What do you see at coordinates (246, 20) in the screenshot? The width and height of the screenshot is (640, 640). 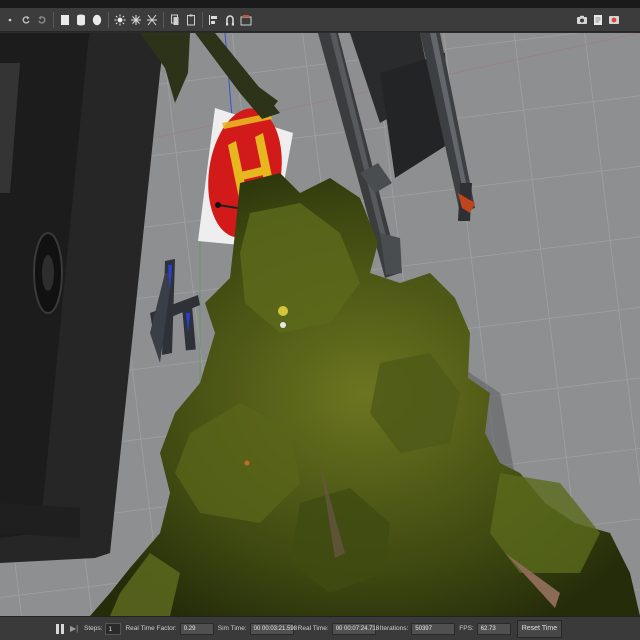 I see `change-view-icon` at bounding box center [246, 20].